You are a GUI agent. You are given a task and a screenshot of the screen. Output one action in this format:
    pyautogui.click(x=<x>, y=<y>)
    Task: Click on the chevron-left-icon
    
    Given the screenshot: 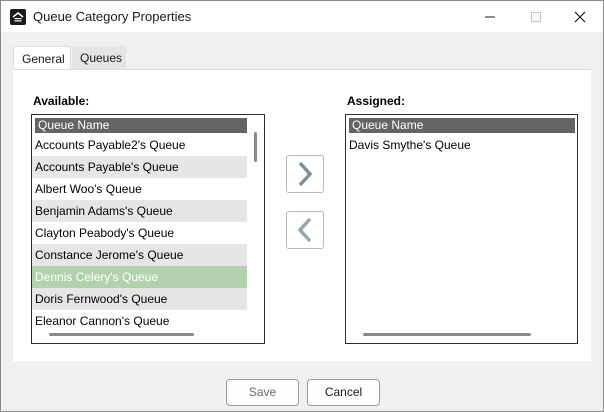 What is the action you would take?
    pyautogui.click(x=304, y=230)
    